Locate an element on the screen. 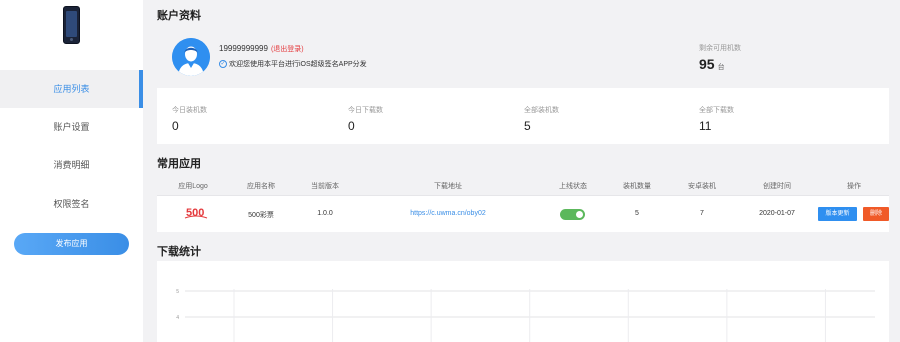  col-created: 创建时间 is located at coordinates (777, 186).